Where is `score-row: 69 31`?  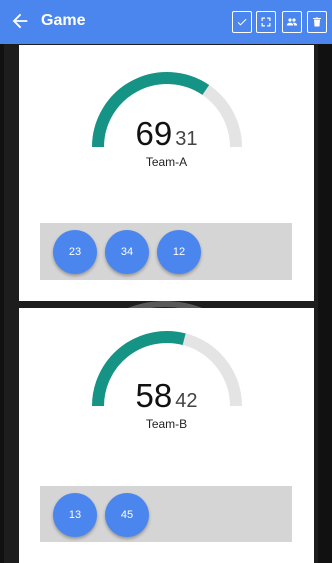
score-row: 69 31 is located at coordinates (166, 134).